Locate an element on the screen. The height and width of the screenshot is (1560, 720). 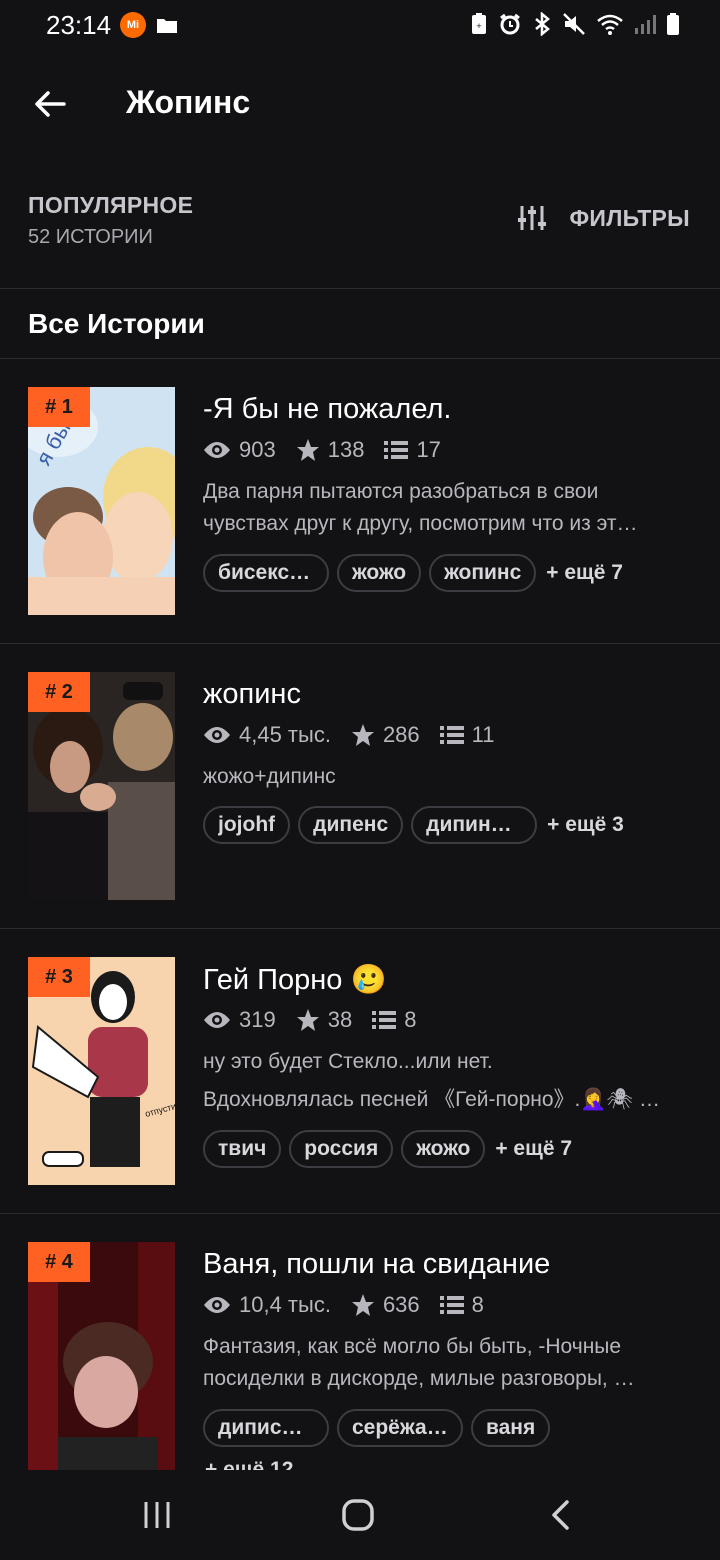
chevron-left-icon is located at coordinates (560, 1515).